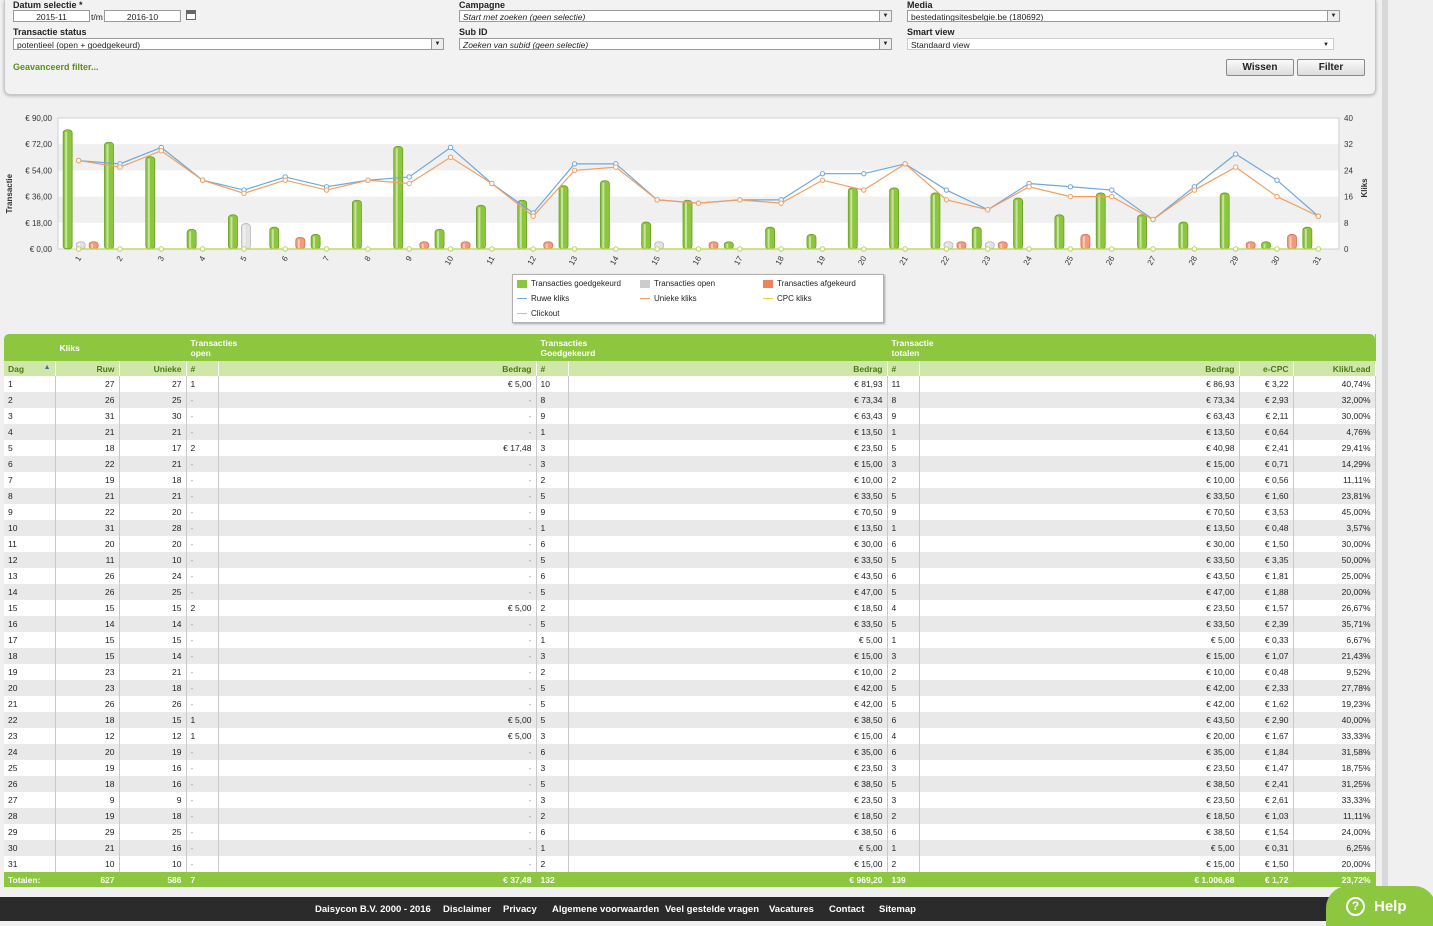  Describe the element at coordinates (1266, 464) in the screenshot. I see `cell-ecpc: € 0,71` at that location.